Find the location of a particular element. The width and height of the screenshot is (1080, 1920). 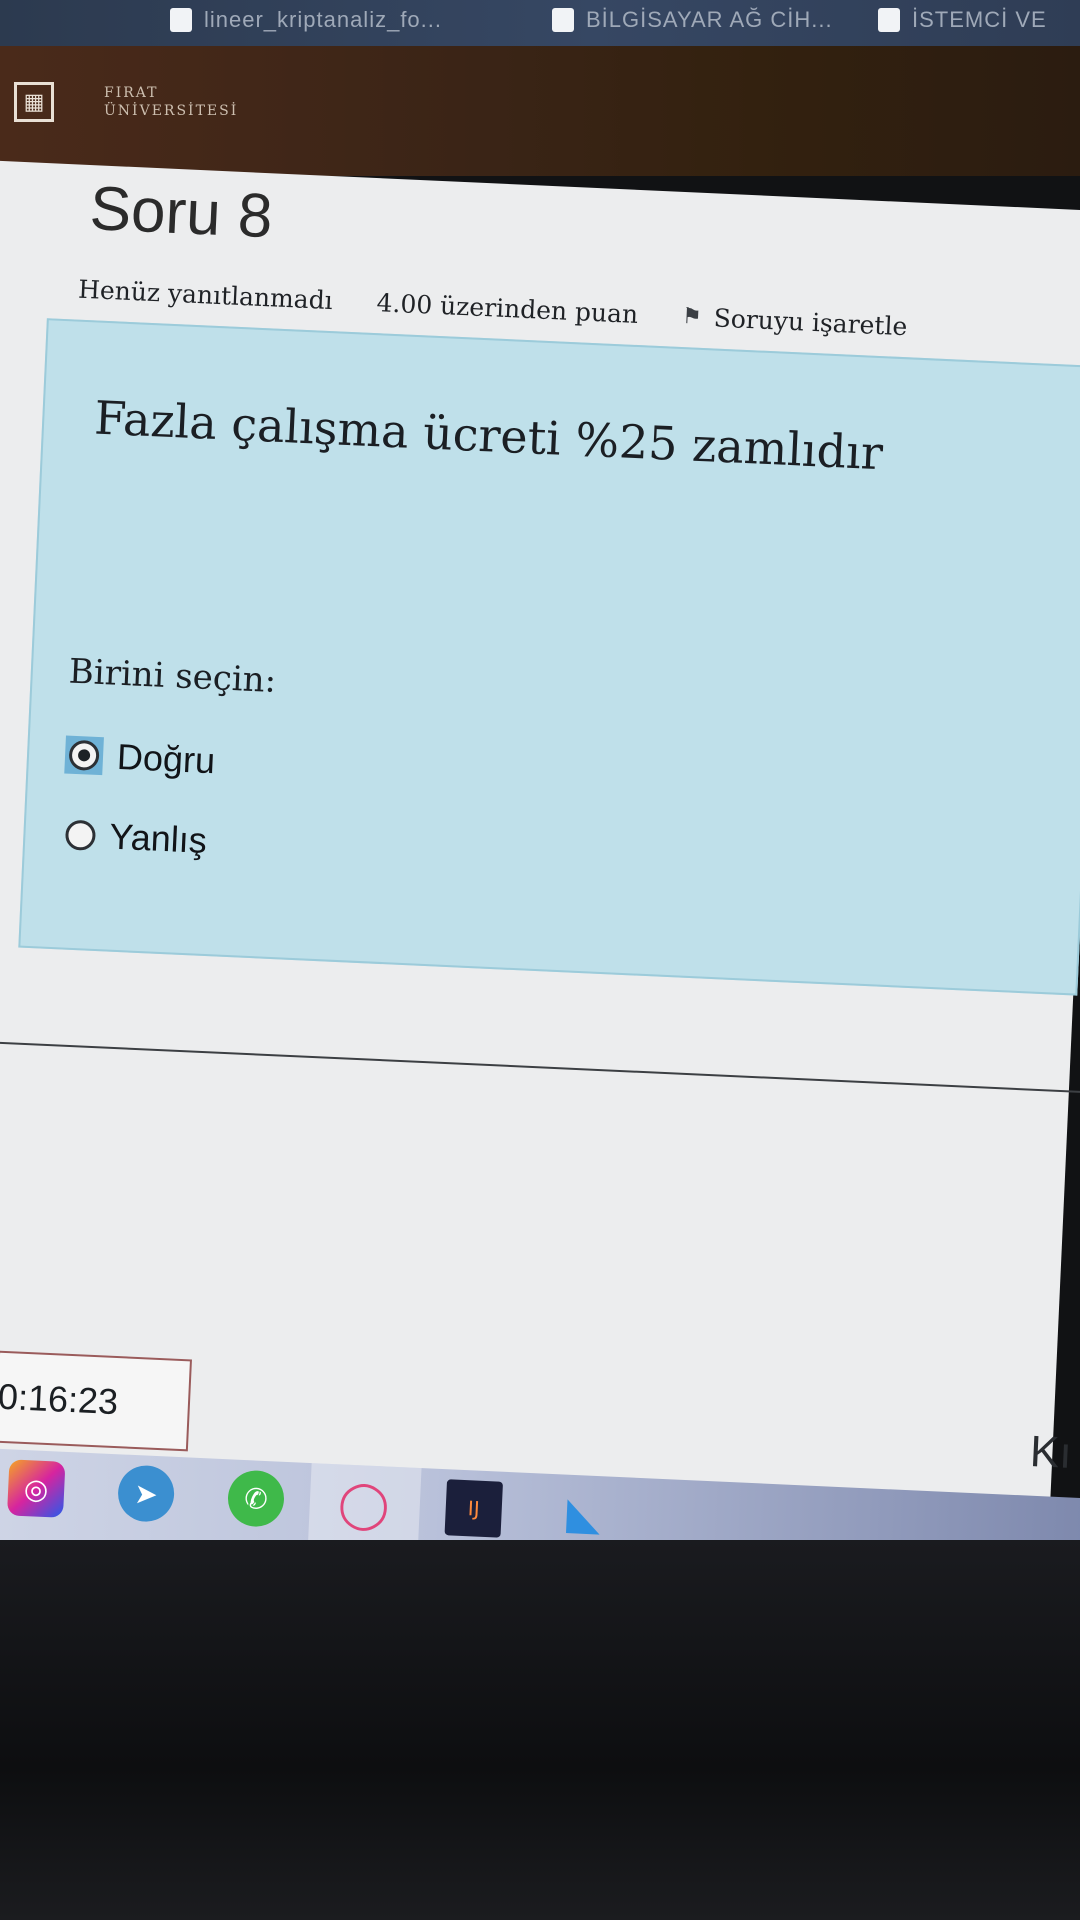

answer-prompt: Birini seçin: is located at coordinates (172, 676).